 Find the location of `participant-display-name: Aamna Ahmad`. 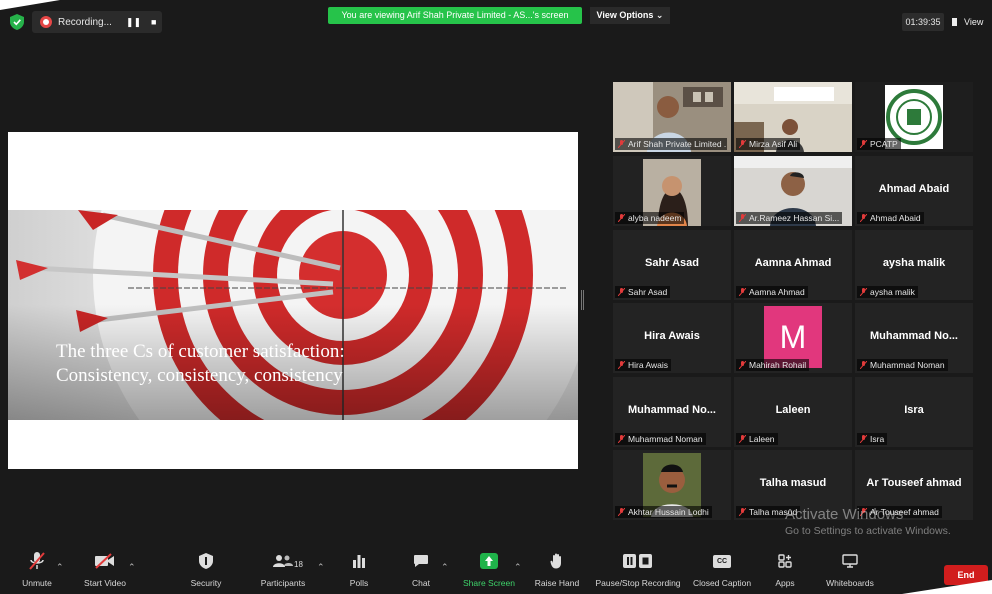

participant-display-name: Aamna Ahmad is located at coordinates (793, 263).